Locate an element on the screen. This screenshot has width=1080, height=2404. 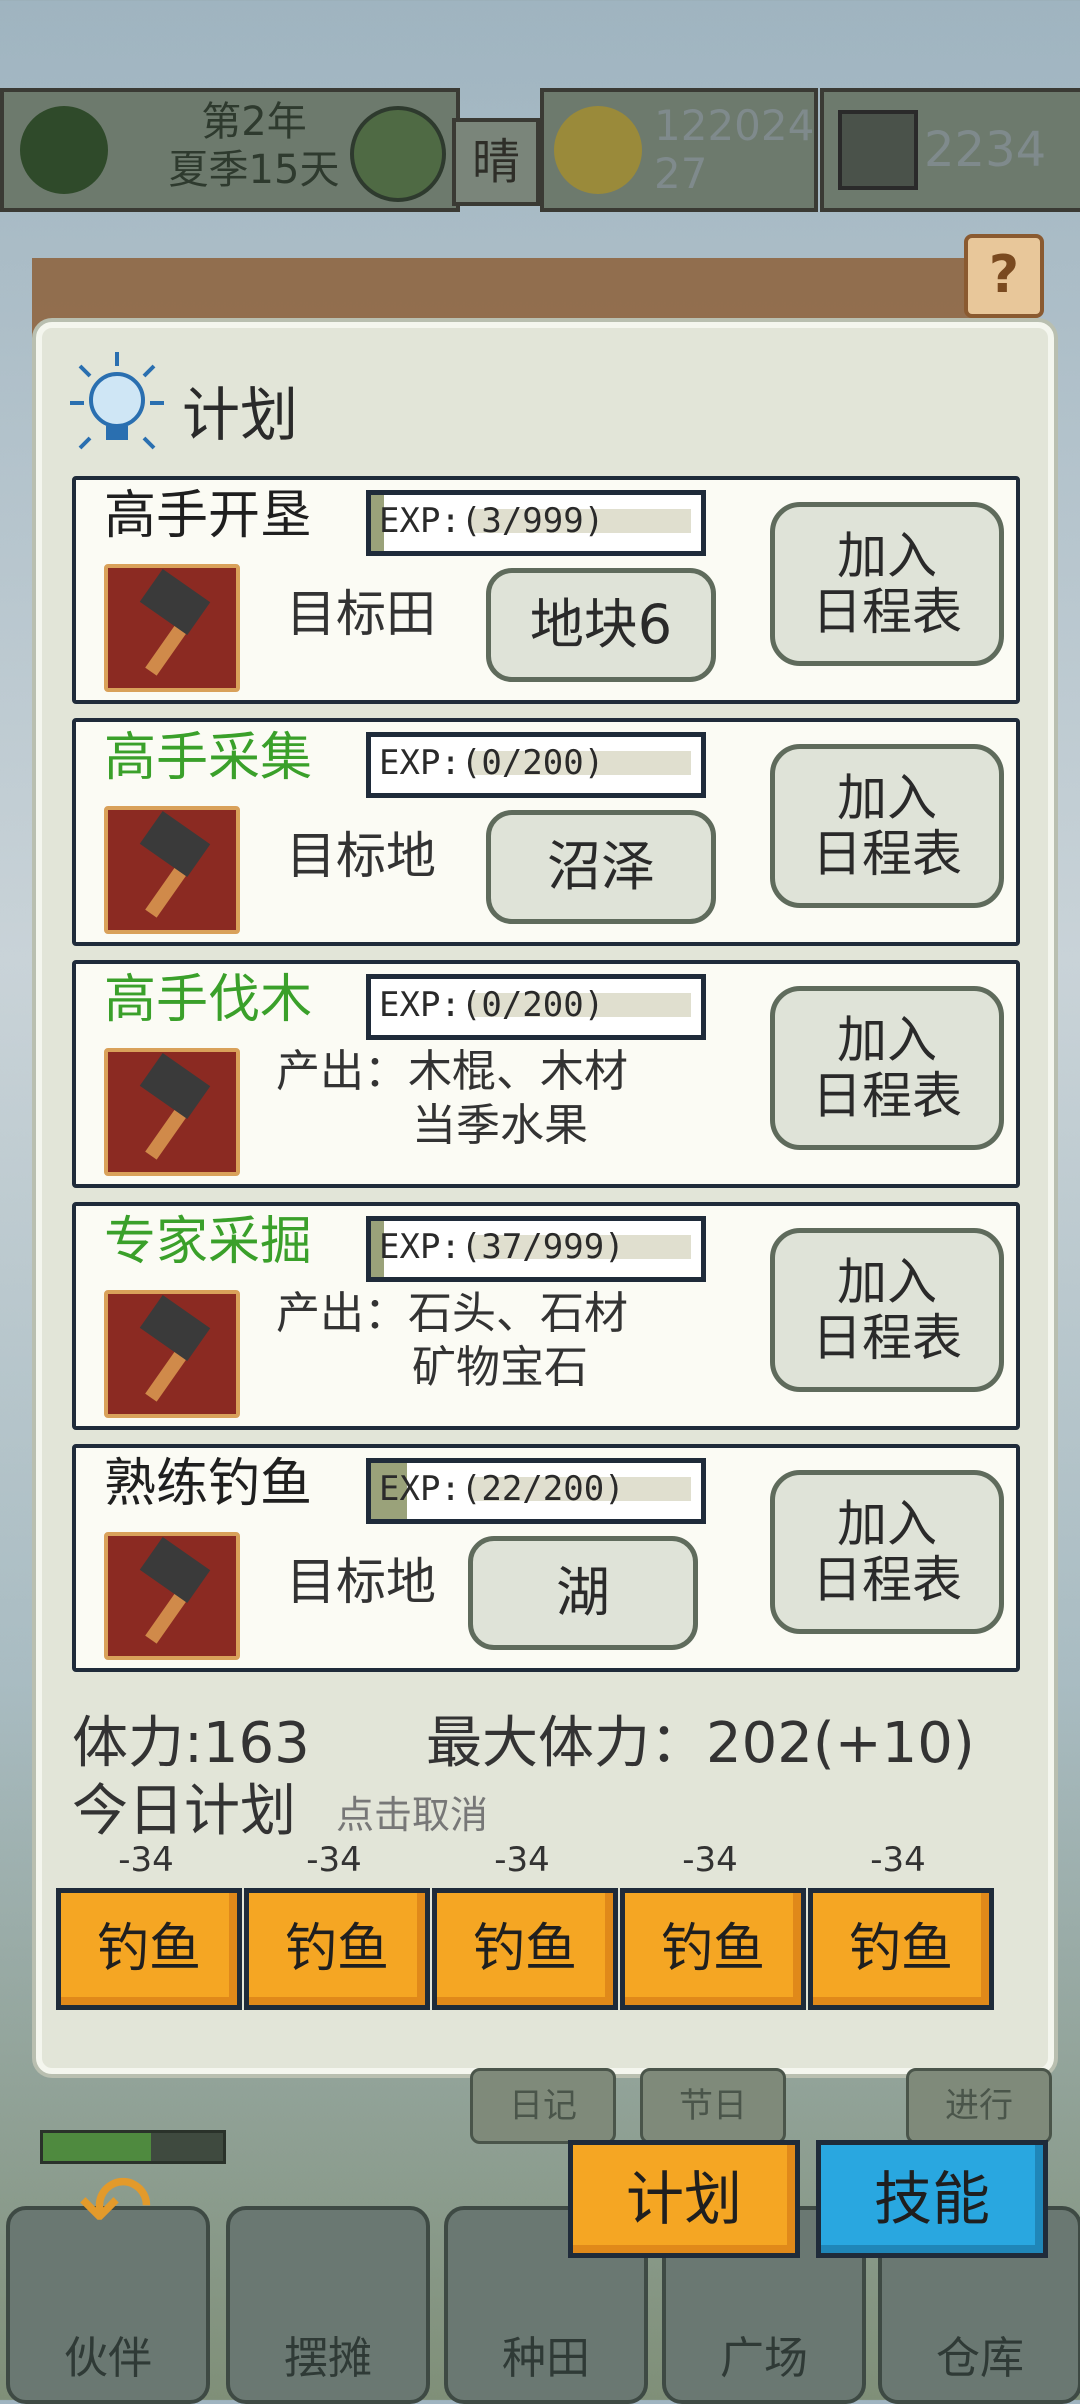
date-box: 第2年 夏季15天 is located at coordinates (230, 150).